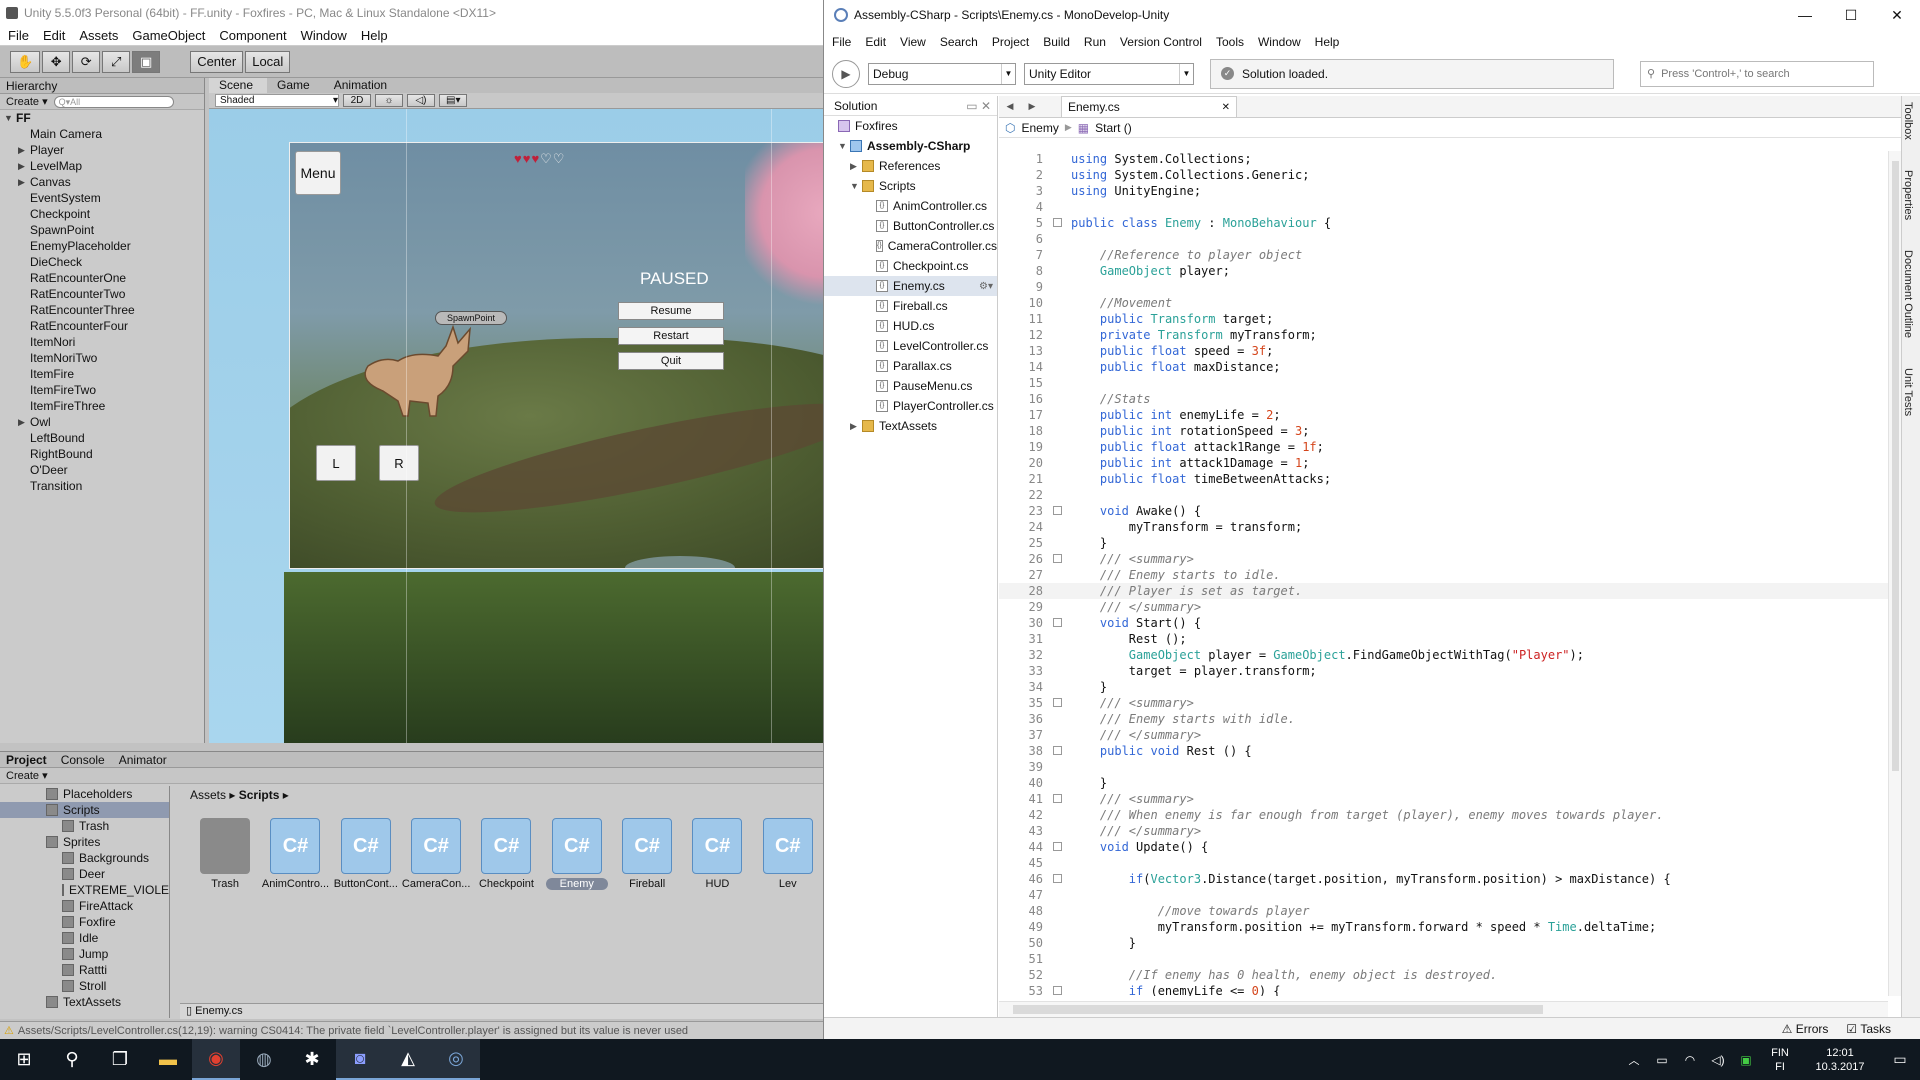  Describe the element at coordinates (986, 286) in the screenshot. I see `gear-icon: ⚙▾` at that location.